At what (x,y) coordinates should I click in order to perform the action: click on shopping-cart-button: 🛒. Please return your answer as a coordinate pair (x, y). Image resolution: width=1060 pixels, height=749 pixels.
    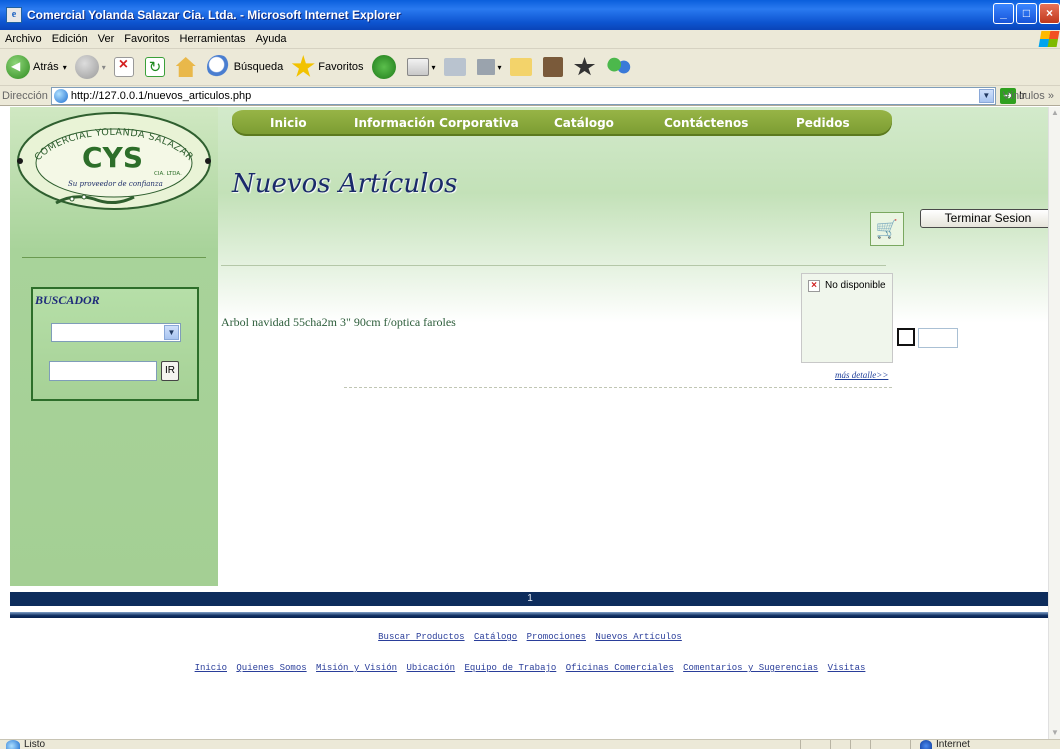
    Looking at the image, I should click on (887, 229).